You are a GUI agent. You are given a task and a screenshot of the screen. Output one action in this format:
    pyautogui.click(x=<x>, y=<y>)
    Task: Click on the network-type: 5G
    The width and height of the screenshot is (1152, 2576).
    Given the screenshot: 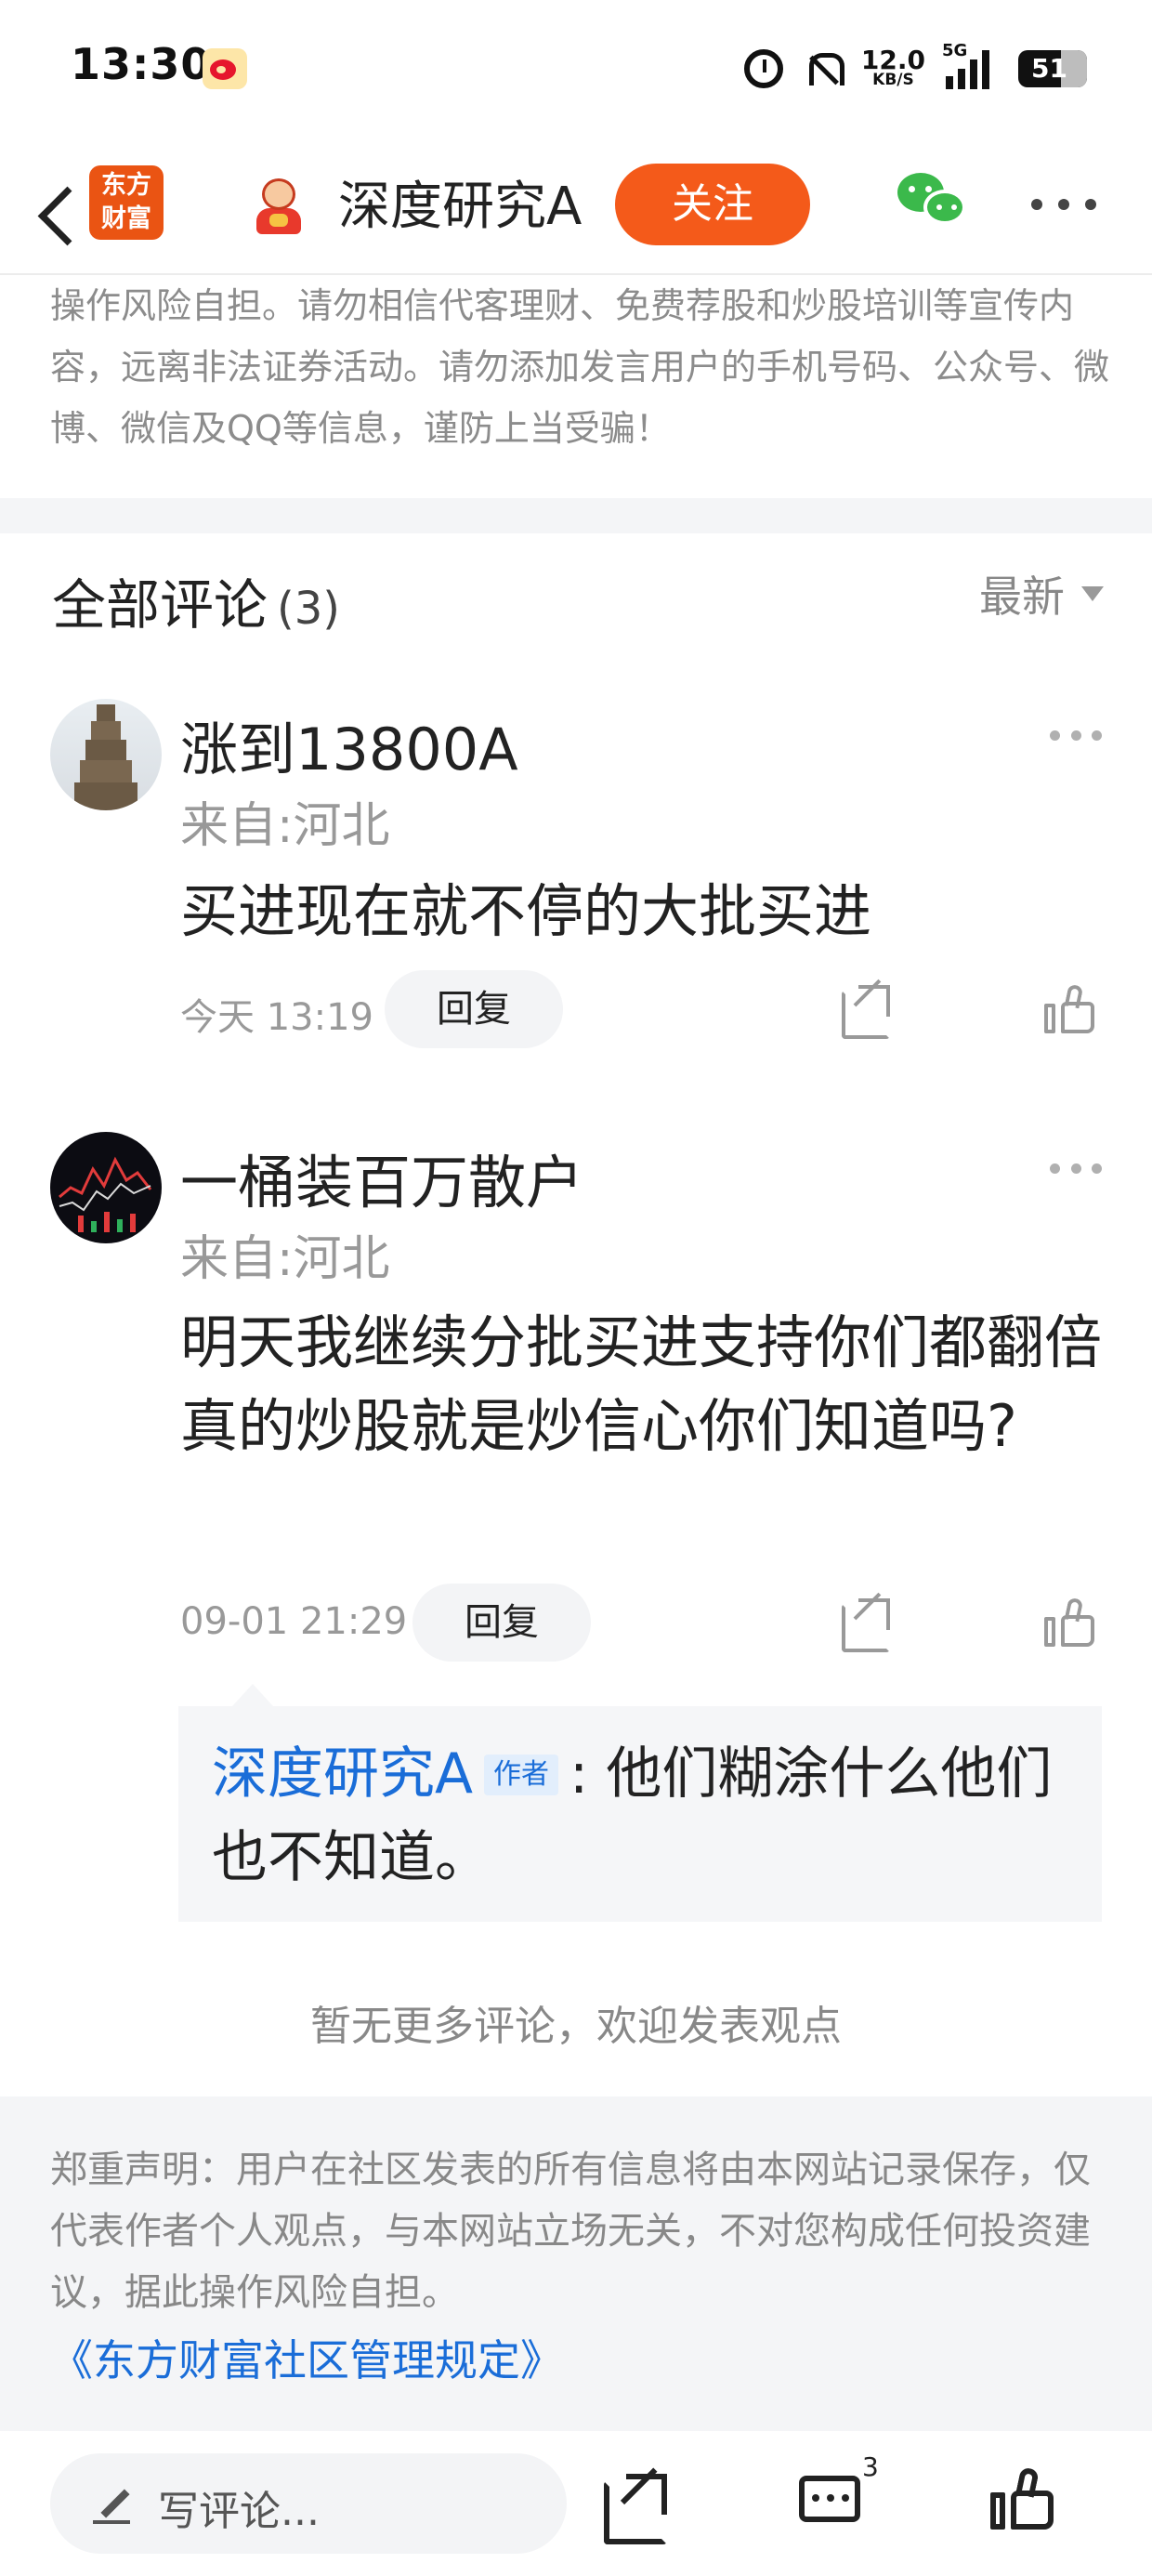 What is the action you would take?
    pyautogui.click(x=955, y=50)
    